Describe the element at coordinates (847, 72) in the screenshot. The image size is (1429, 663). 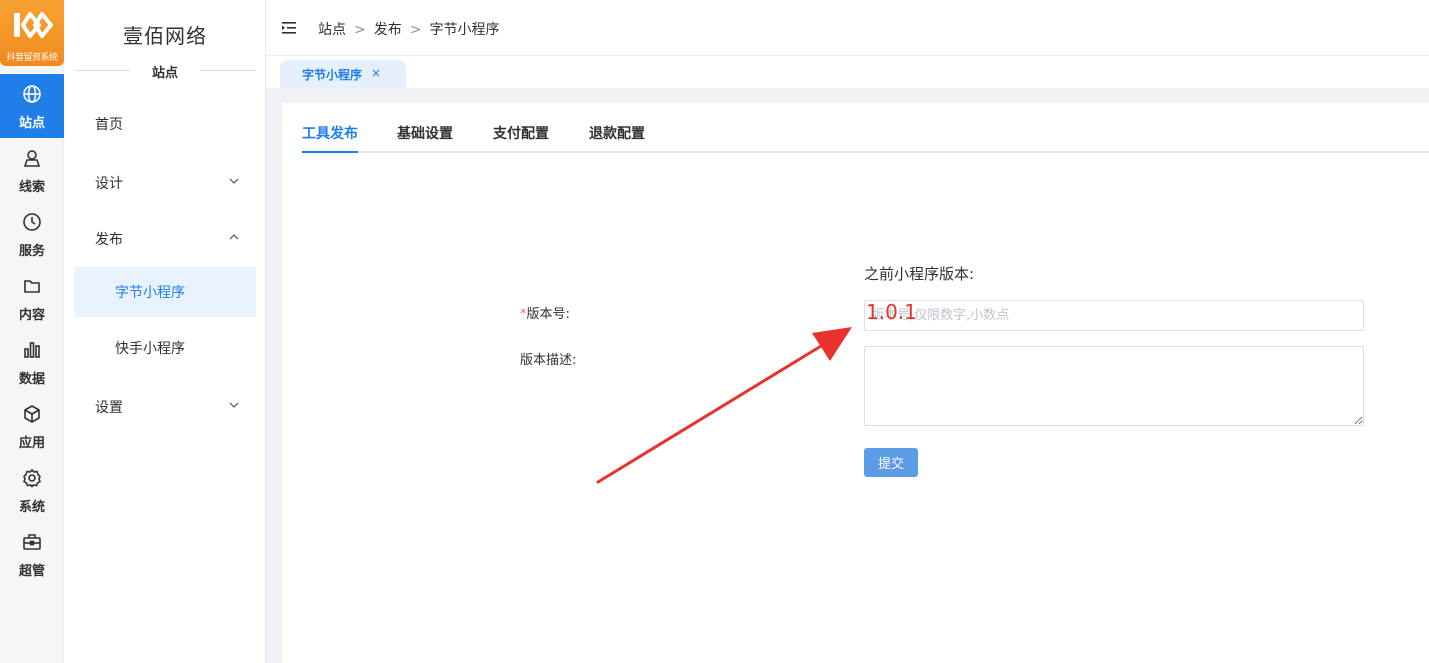
I see `tags-view: 字节小程序 ×` at that location.